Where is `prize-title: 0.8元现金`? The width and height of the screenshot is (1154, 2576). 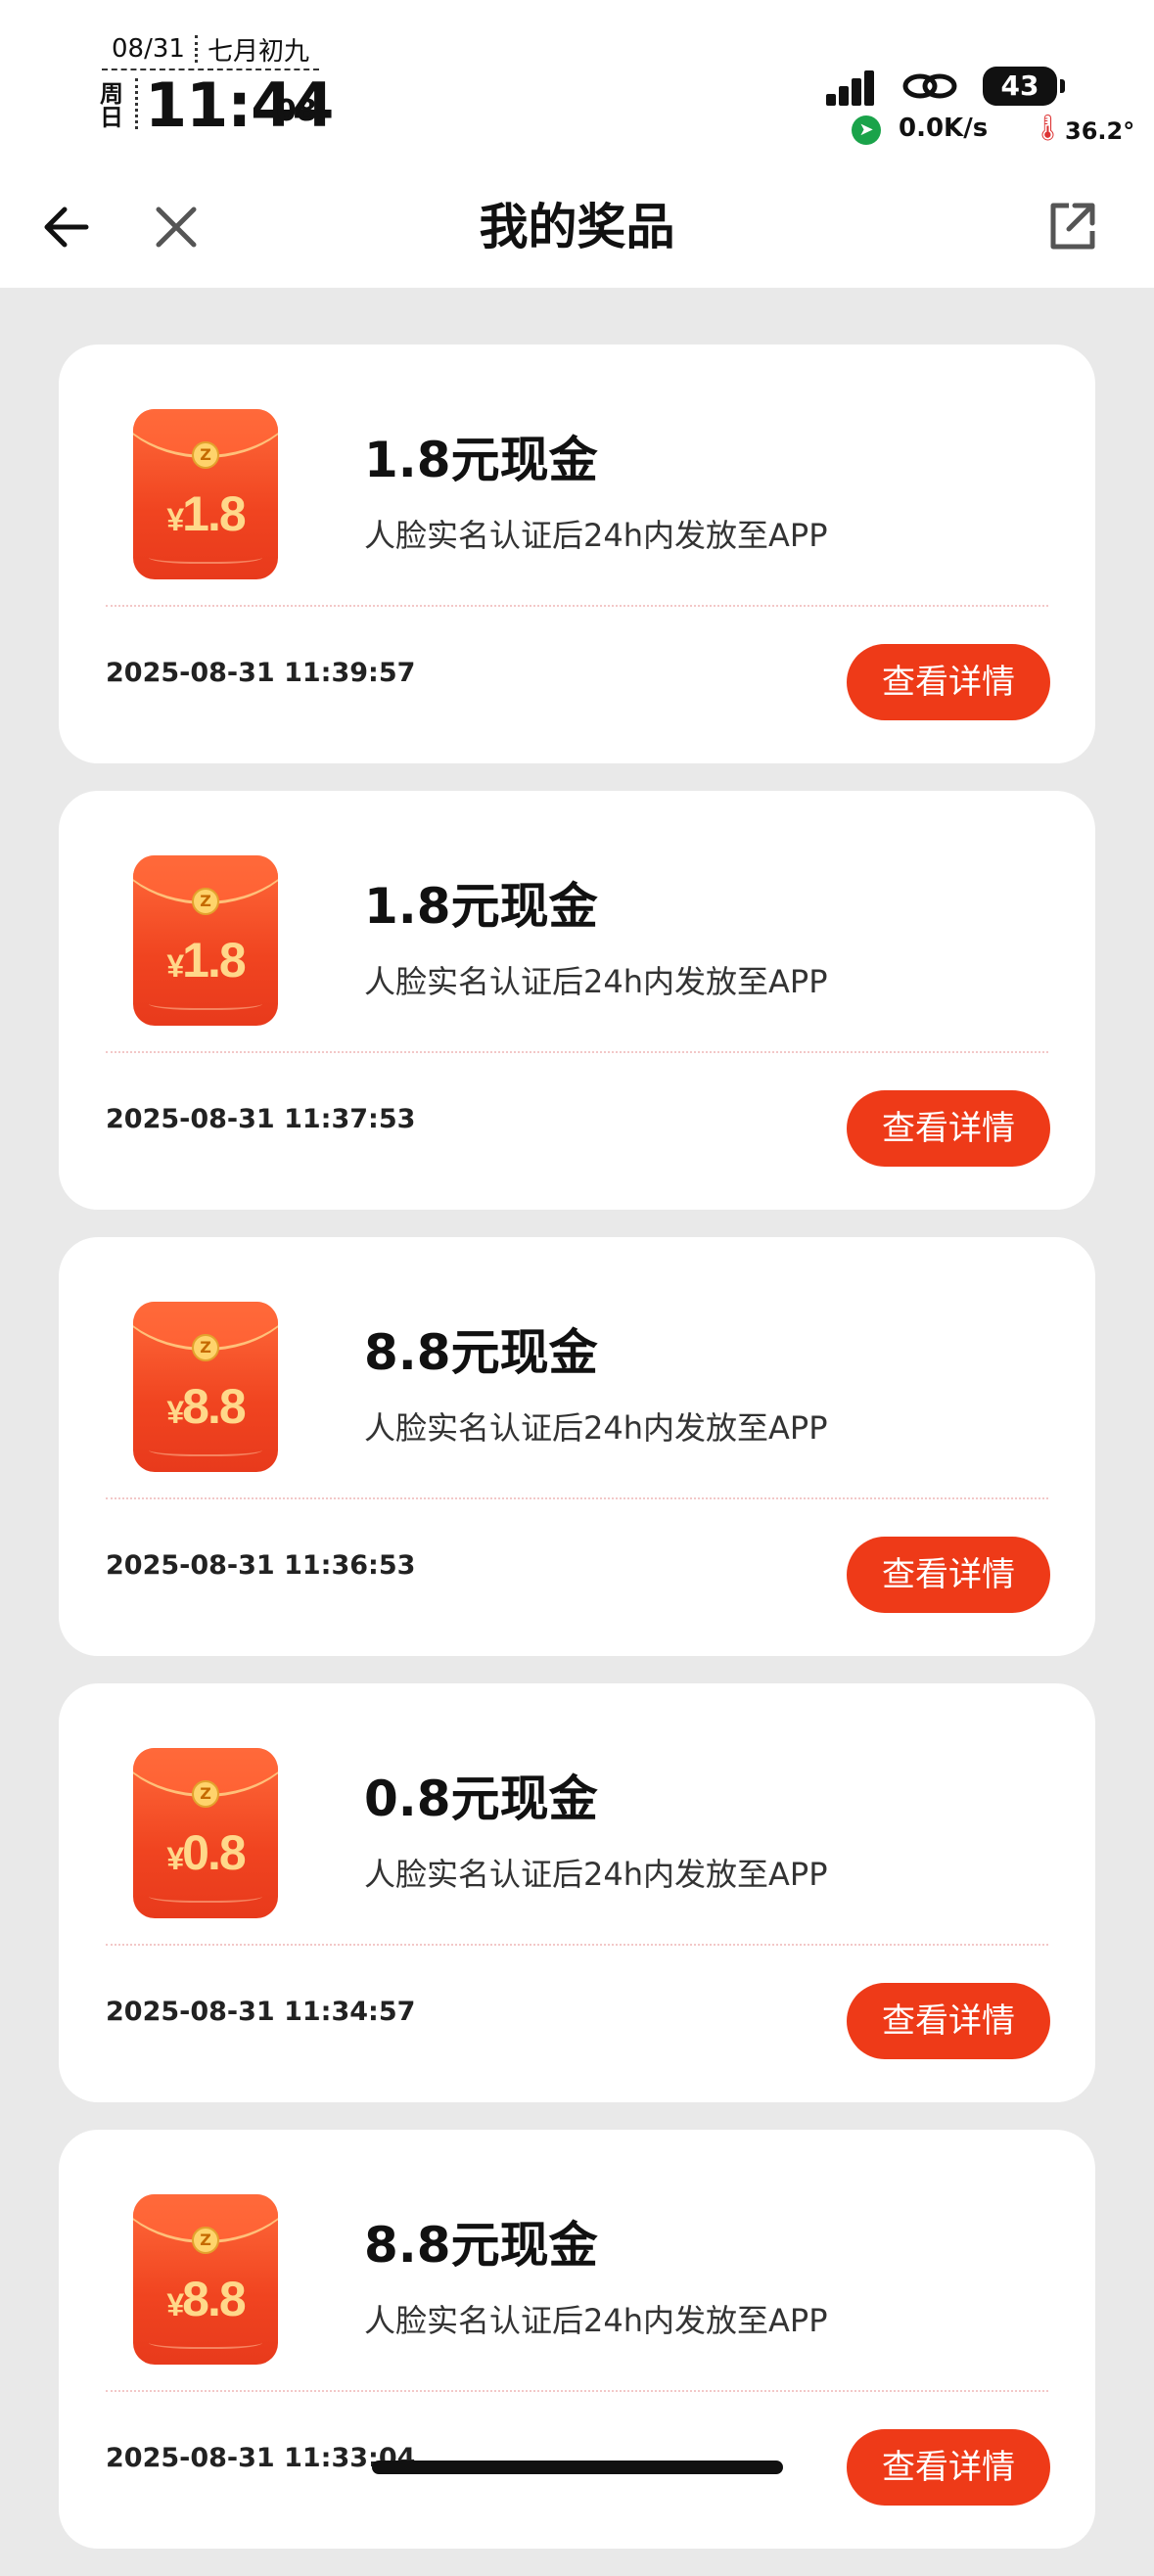 prize-title: 0.8元现金 is located at coordinates (481, 1799).